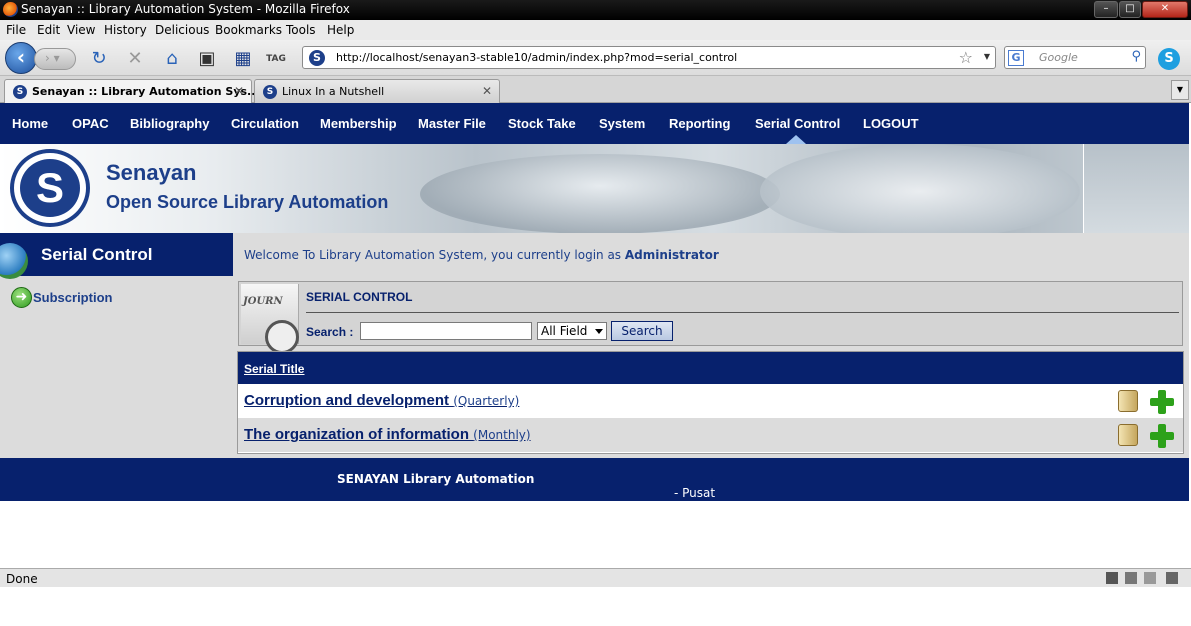  I want to click on nav-opac: OPAC, so click(90, 123).